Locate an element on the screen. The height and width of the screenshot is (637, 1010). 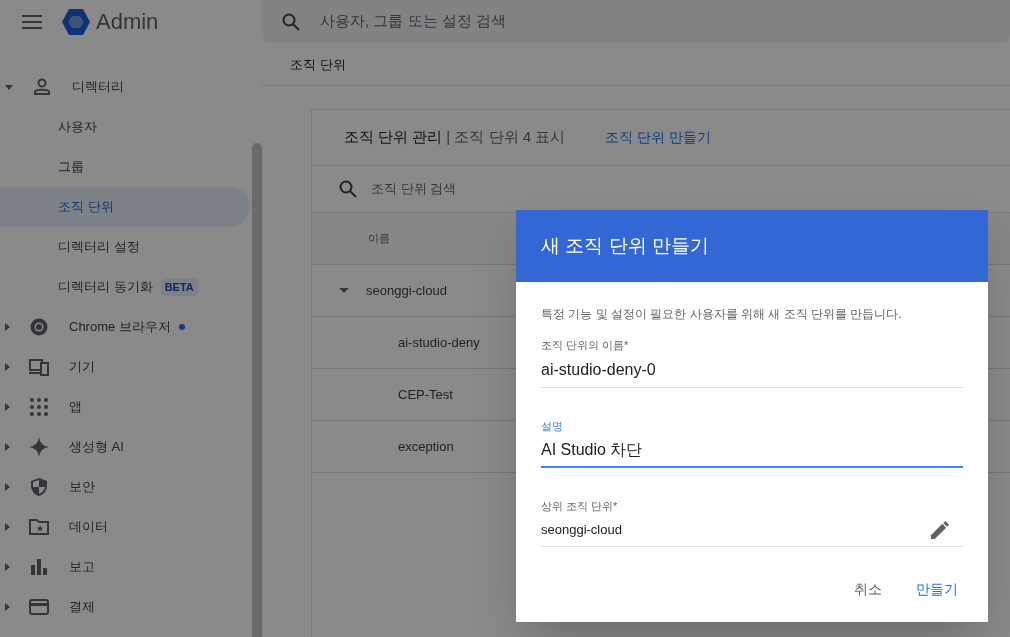
field-label: 설명 is located at coordinates (552, 426).